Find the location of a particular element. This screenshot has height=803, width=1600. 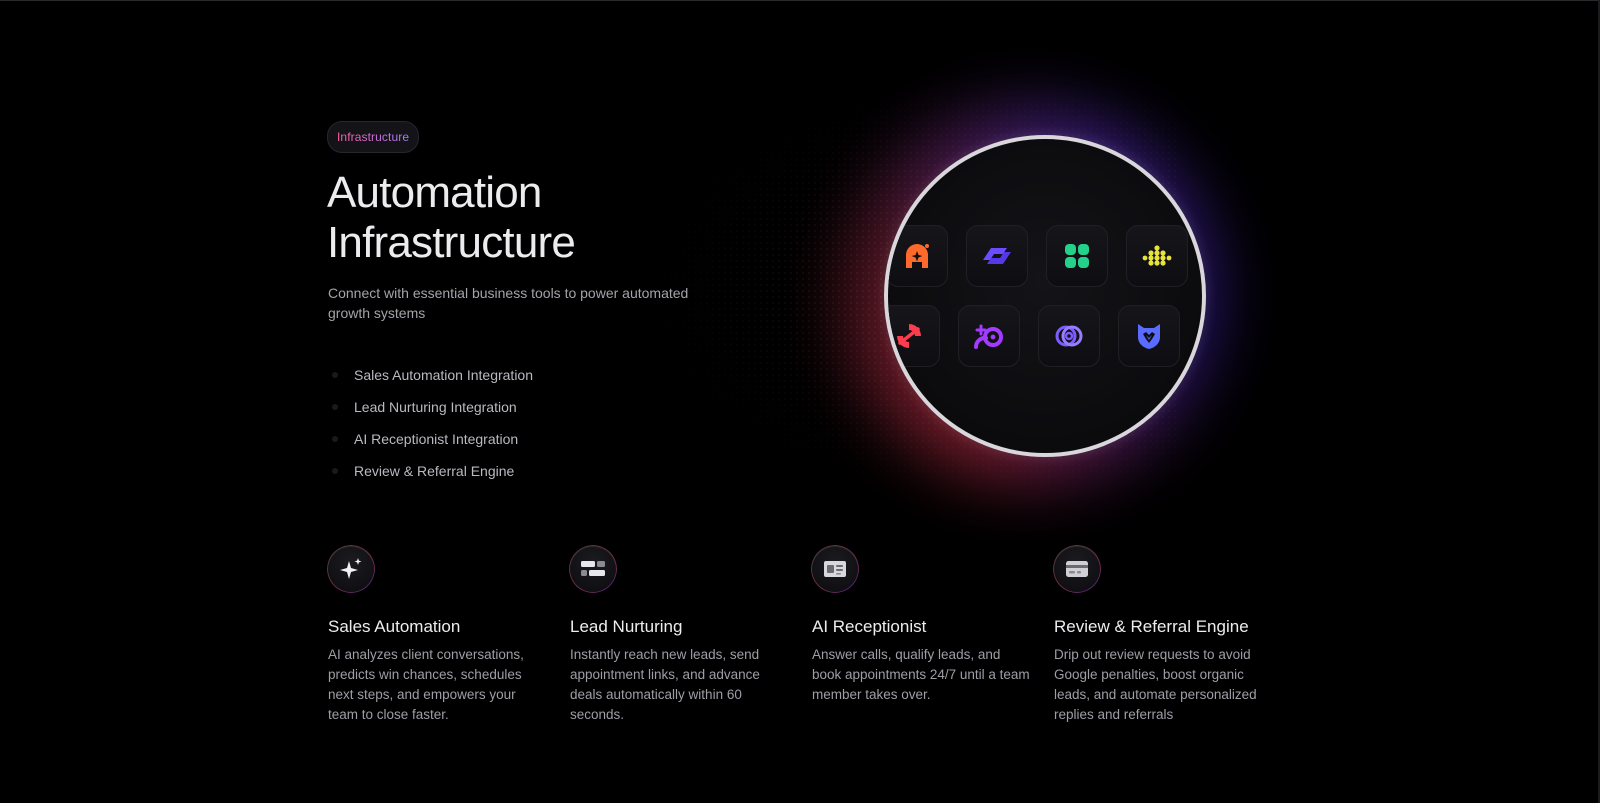

integration-tile-violet is located at coordinates (1069, 336).